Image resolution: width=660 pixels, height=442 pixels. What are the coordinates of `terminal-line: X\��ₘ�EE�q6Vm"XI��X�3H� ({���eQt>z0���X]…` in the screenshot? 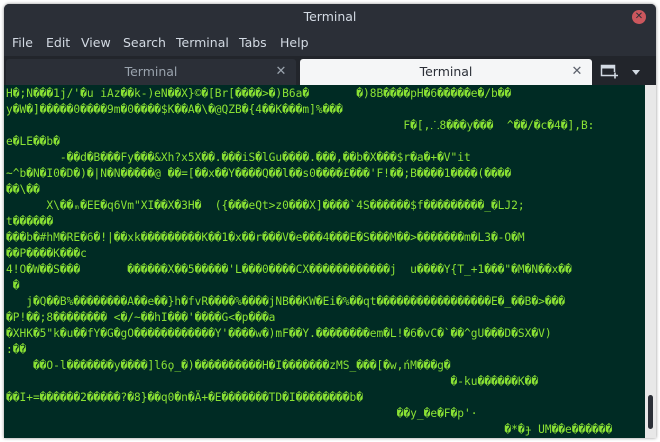 It's located at (265, 205).